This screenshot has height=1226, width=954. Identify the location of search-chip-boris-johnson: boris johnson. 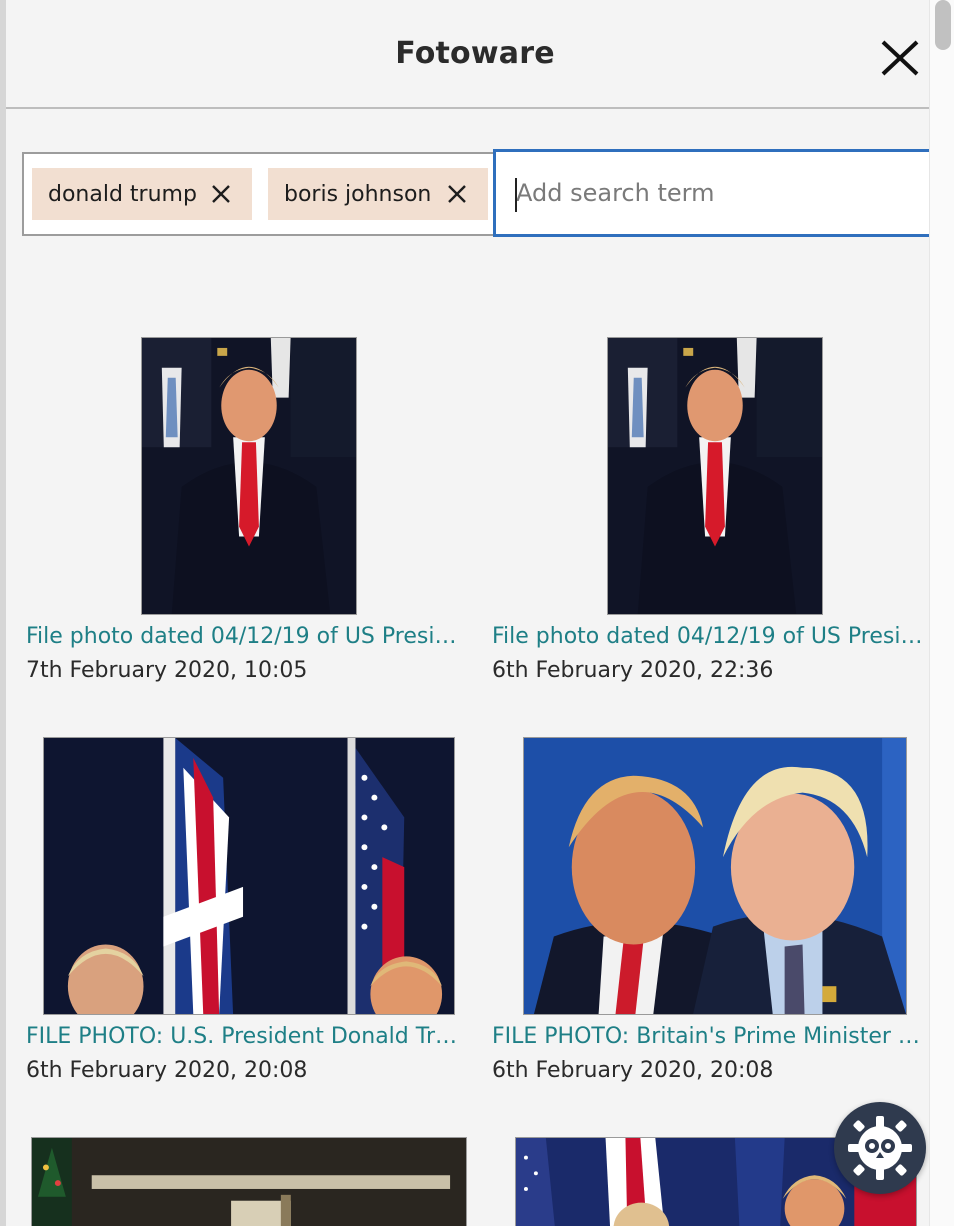
(378, 194).